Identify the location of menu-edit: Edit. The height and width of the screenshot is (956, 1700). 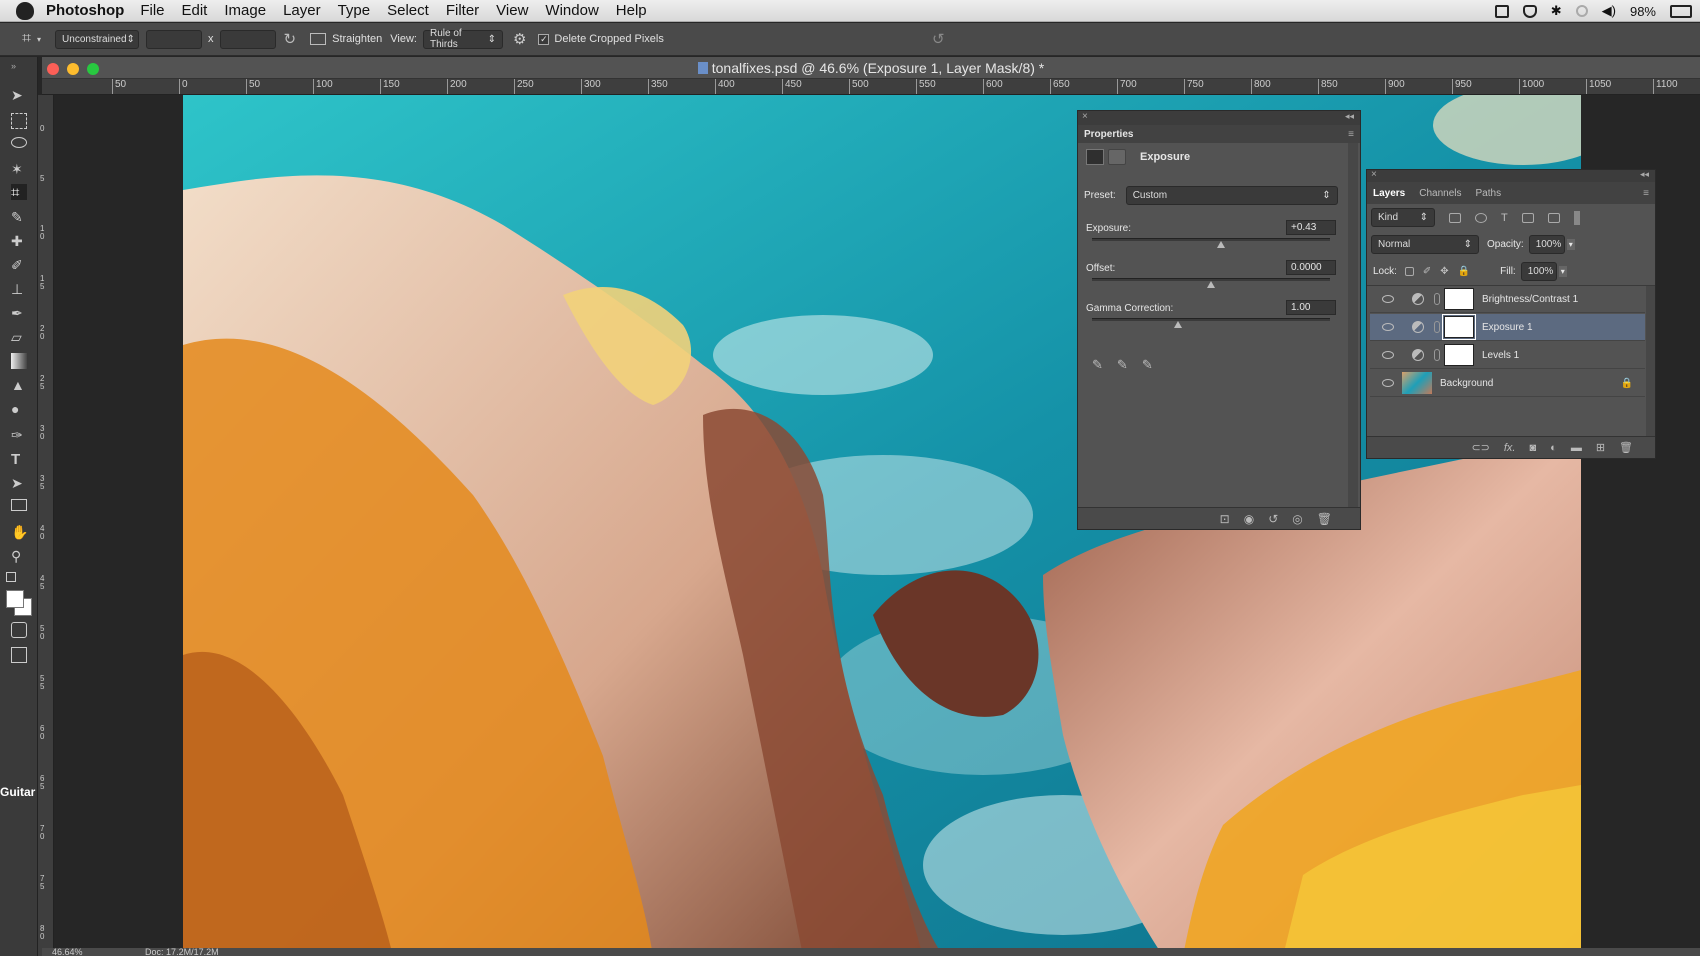
(195, 10).